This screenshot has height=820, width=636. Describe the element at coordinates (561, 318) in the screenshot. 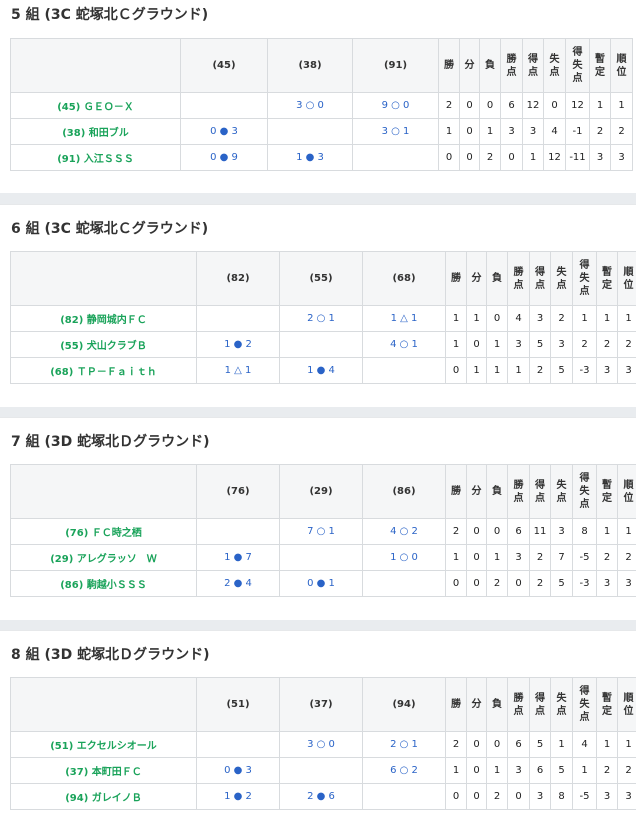

I see `goals-against-value: 2` at that location.